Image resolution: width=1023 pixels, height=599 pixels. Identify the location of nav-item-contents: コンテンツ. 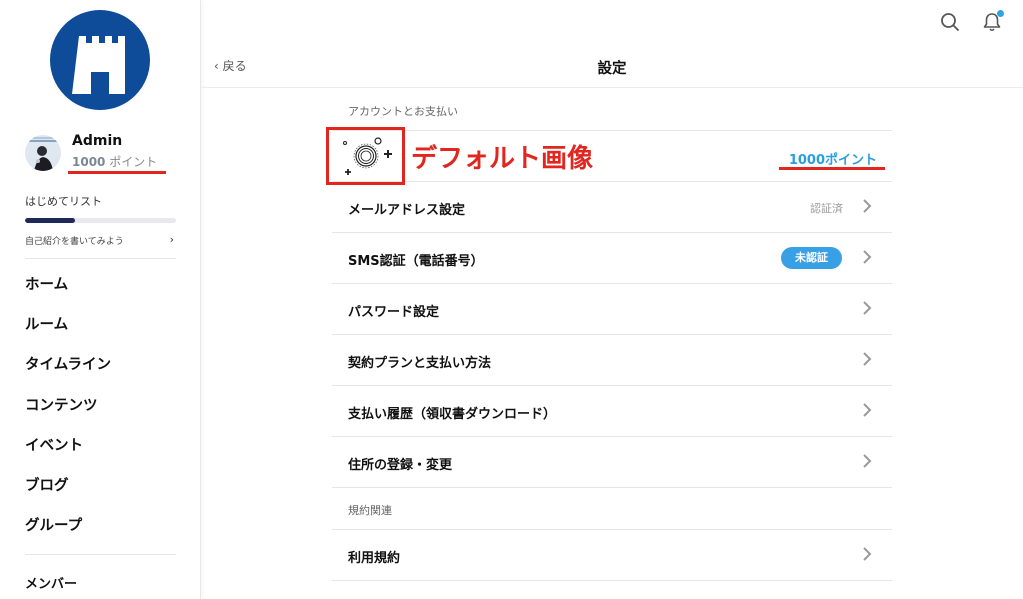
(100, 415).